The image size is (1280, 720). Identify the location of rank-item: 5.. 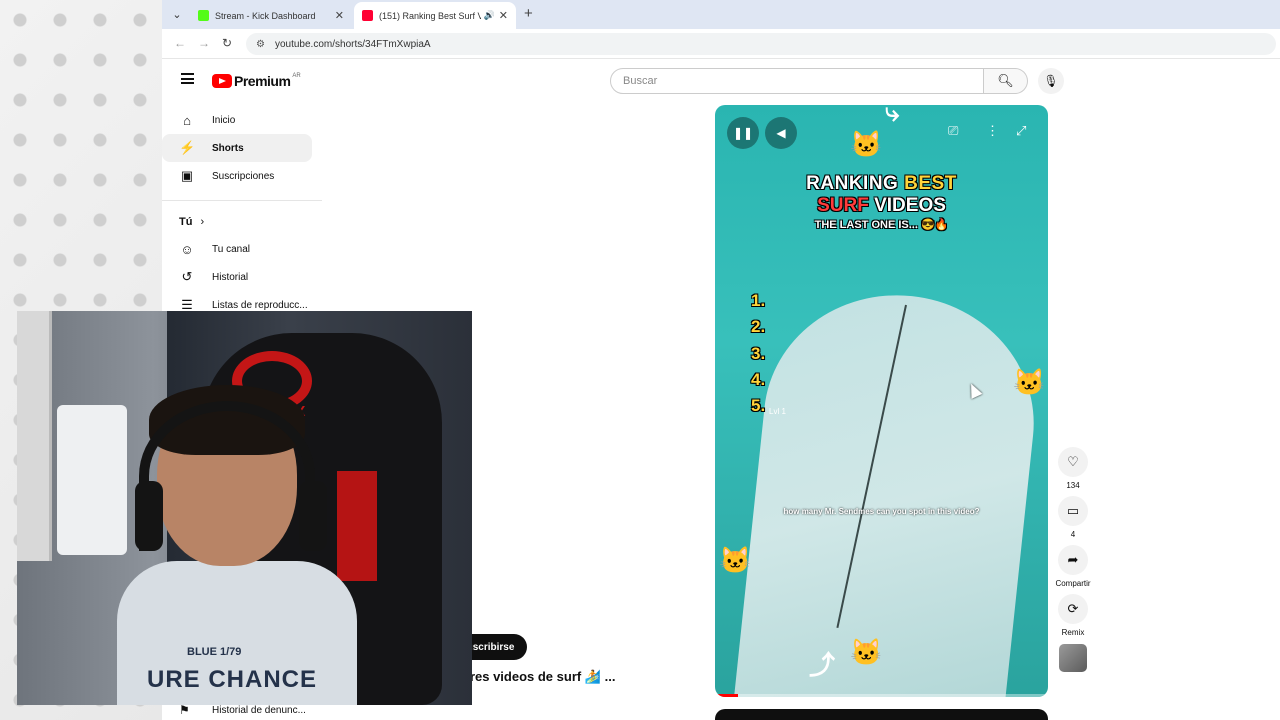
(758, 406).